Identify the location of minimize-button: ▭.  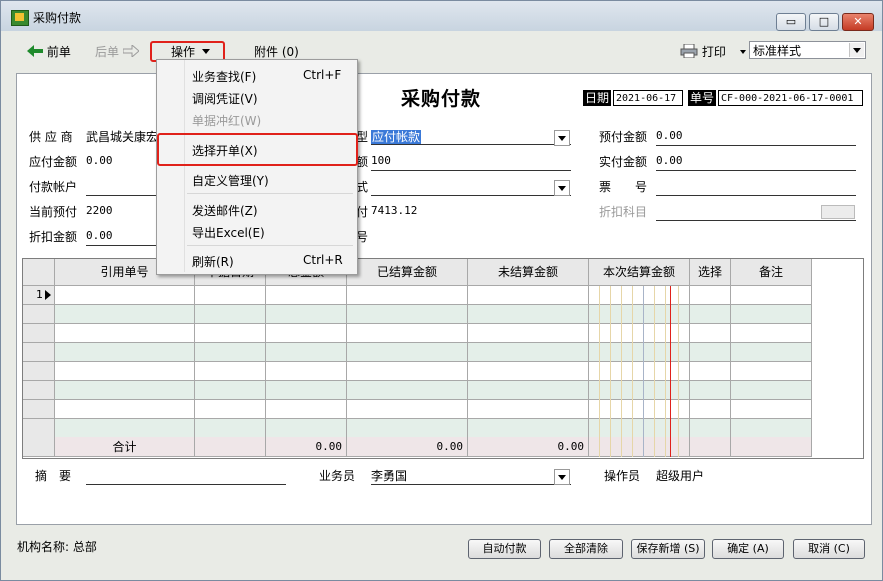
(791, 22).